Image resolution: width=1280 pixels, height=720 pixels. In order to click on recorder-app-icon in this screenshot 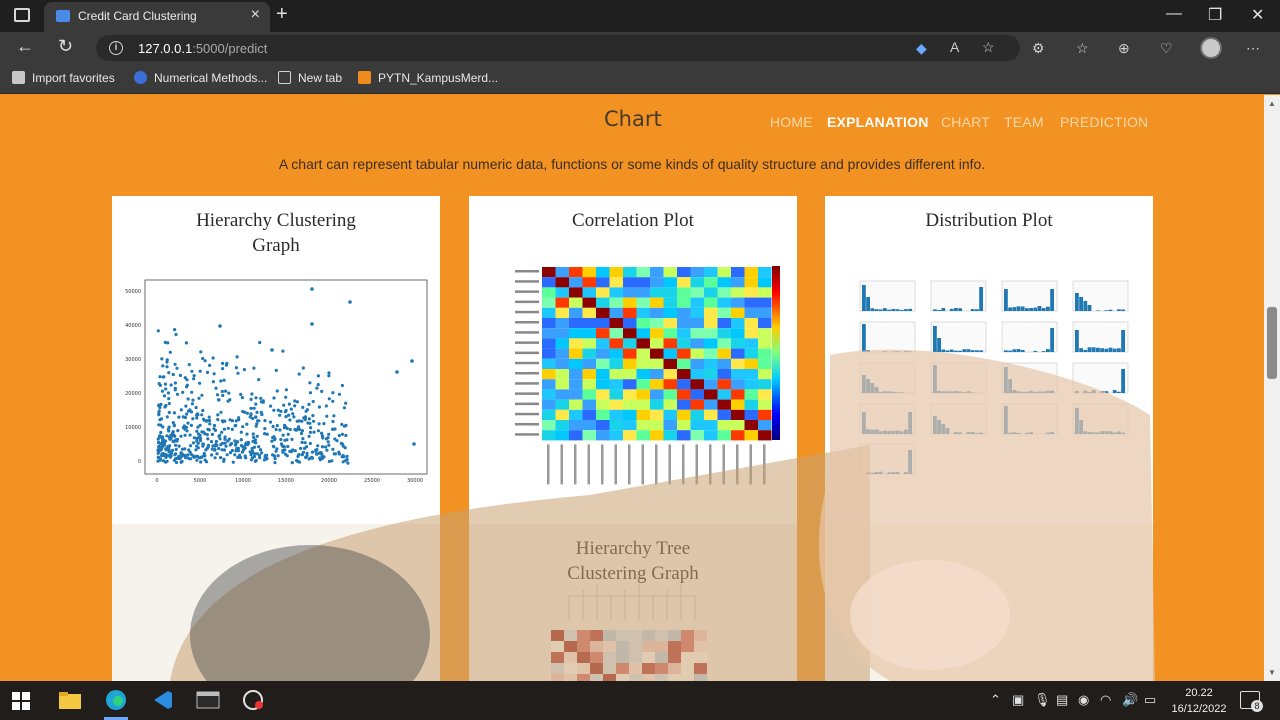, I will do `click(254, 700)`.